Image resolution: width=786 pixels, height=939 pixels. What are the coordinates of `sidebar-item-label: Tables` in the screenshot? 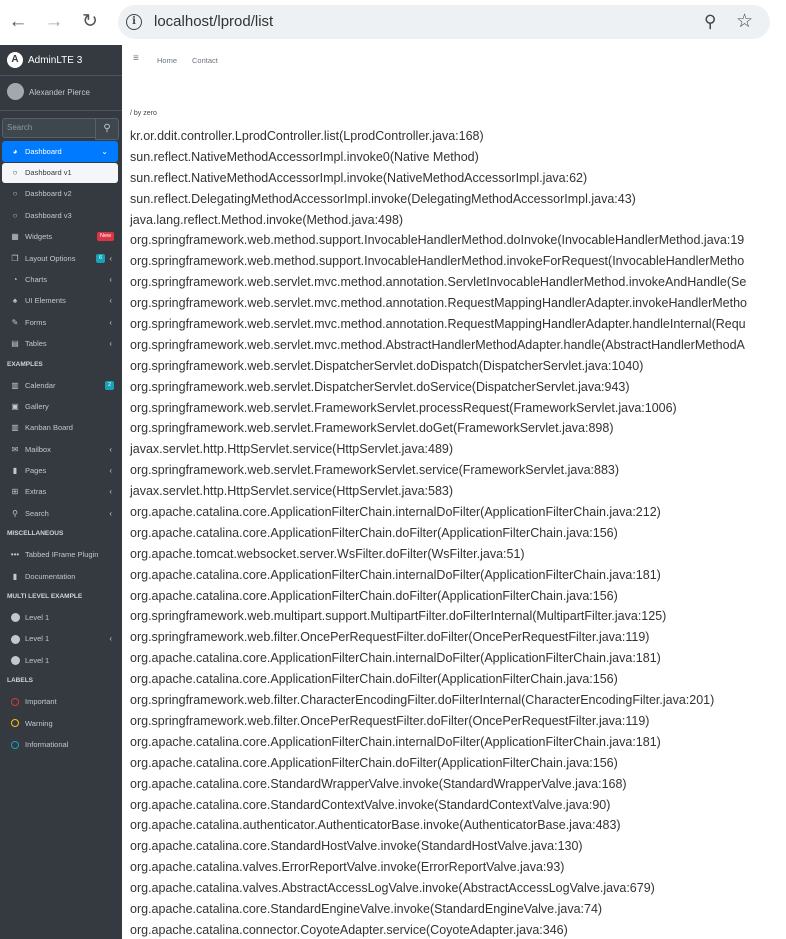 It's located at (36, 344).